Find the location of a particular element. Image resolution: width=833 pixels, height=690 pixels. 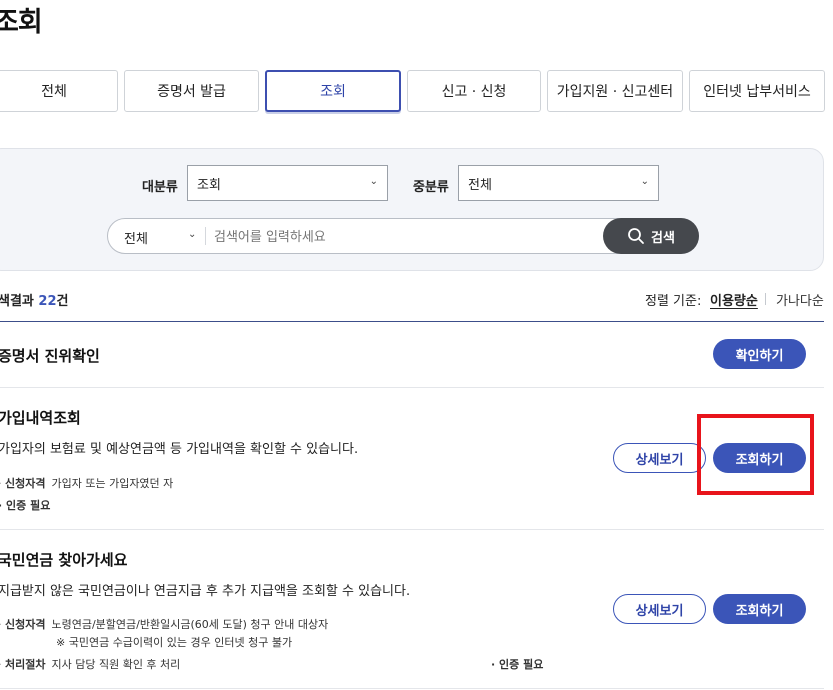

results-count: 색결과 22건 is located at coordinates (34, 299).